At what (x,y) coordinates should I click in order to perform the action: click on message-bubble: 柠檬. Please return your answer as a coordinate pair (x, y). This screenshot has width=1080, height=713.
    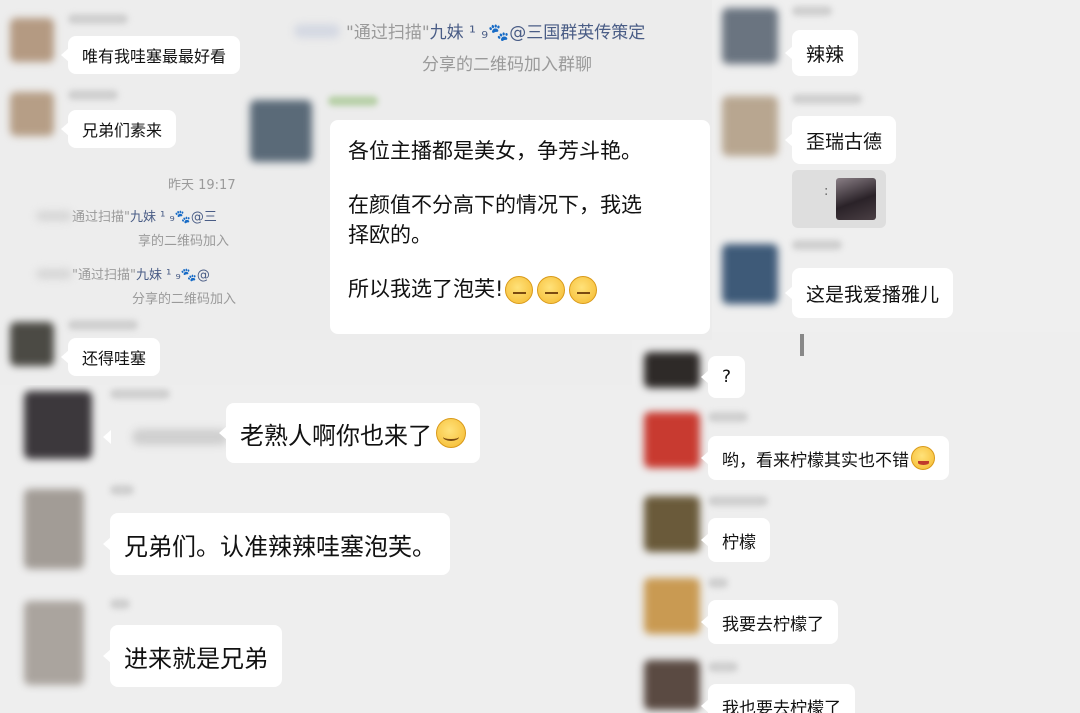
    Looking at the image, I should click on (735, 540).